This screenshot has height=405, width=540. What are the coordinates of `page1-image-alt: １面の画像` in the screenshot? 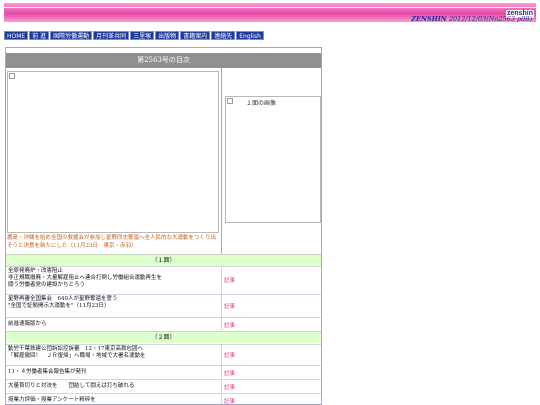 It's located at (261, 103).